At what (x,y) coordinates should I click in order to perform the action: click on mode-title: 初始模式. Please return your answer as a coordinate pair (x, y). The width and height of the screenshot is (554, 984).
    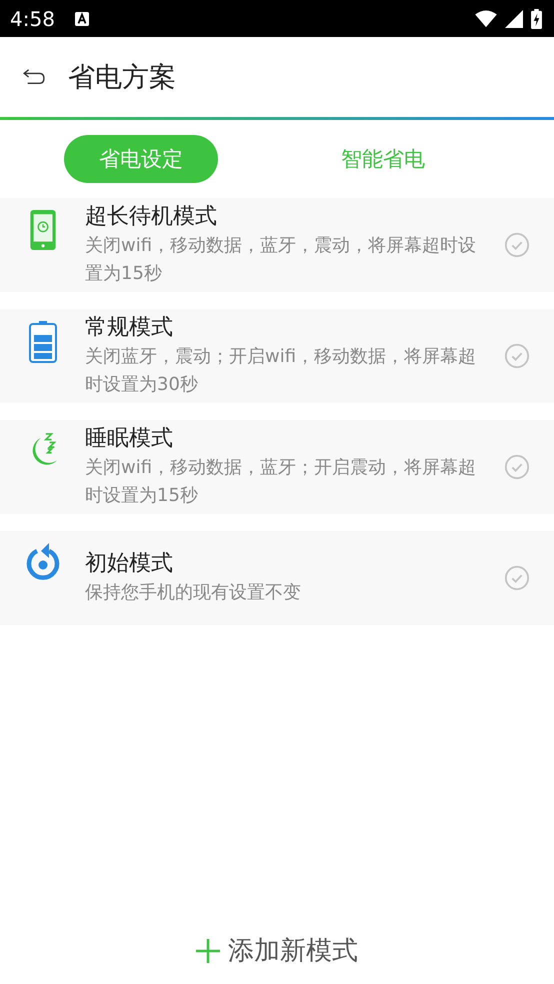
    Looking at the image, I should click on (129, 564).